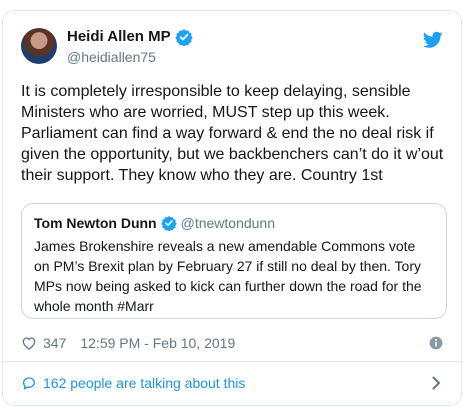 The image size is (465, 408). I want to click on tweet-meta: 347 12:59 PM - Feb 10, 2019, so click(232, 343).